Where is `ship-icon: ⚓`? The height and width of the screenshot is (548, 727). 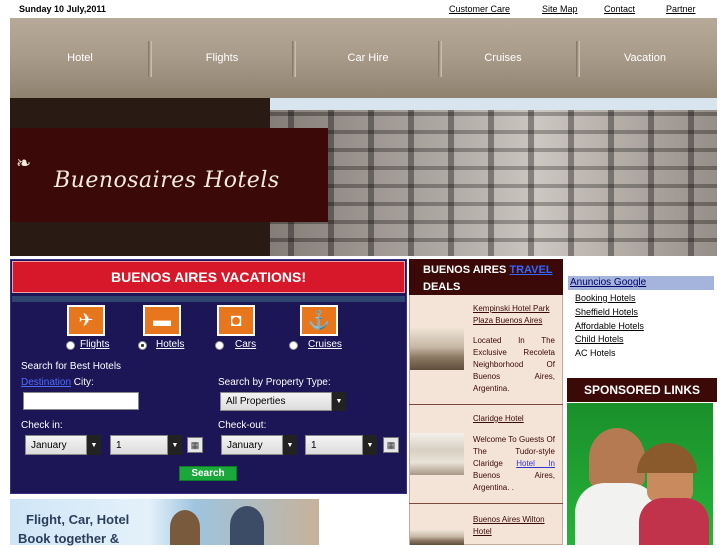 ship-icon: ⚓ is located at coordinates (319, 320).